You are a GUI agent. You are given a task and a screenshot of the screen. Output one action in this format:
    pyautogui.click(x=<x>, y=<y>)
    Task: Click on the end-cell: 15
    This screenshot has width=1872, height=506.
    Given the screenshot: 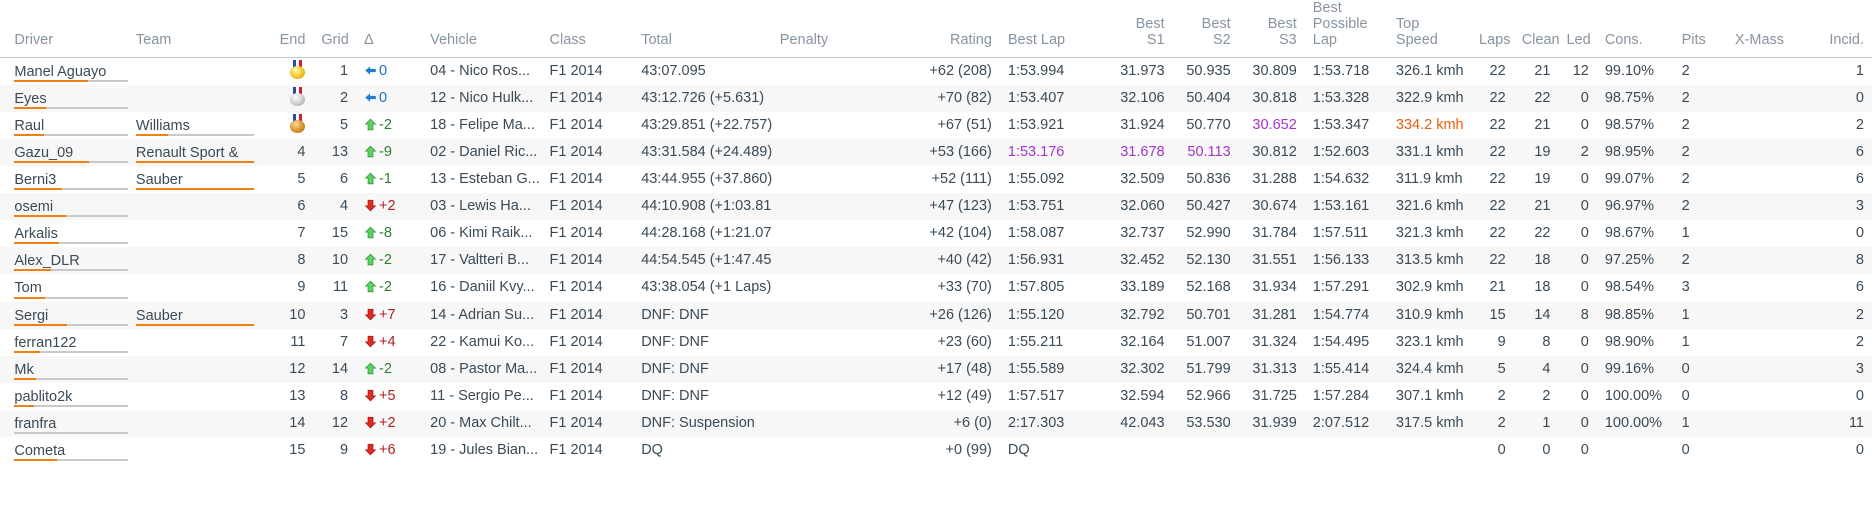 What is the action you would take?
    pyautogui.click(x=297, y=450)
    